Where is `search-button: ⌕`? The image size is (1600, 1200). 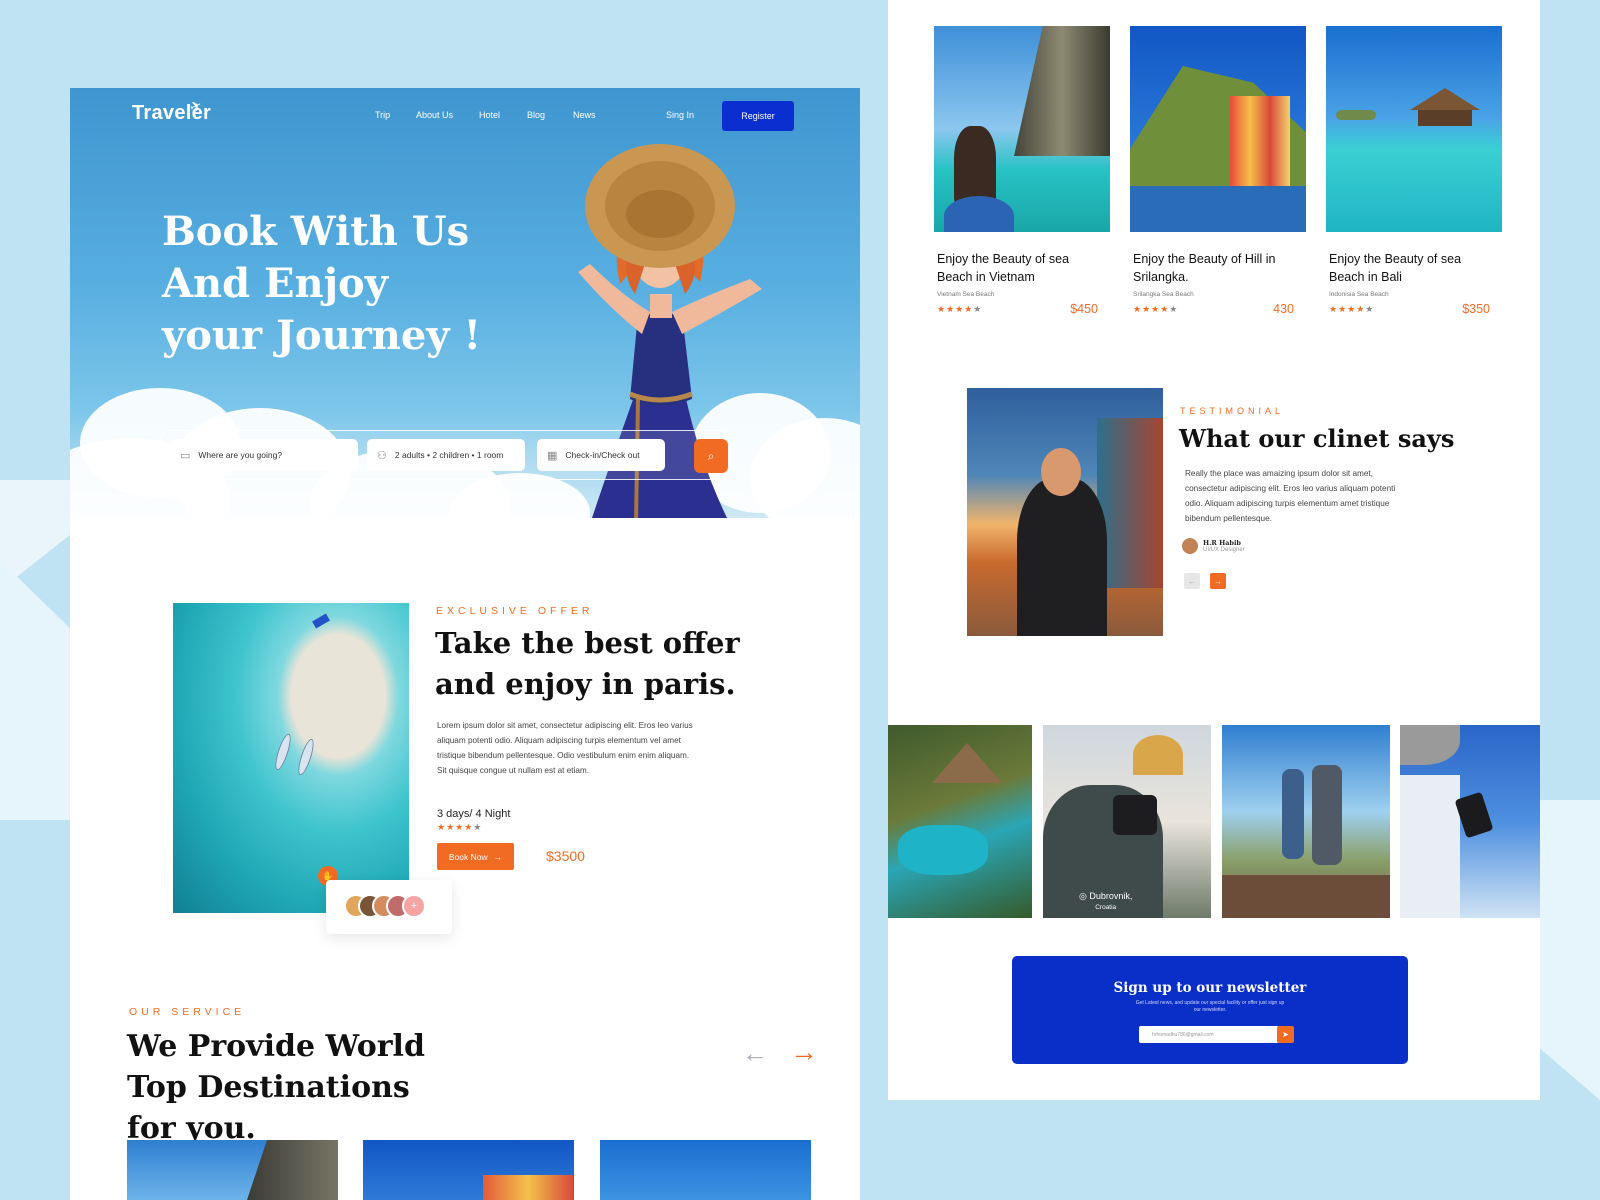 search-button: ⌕ is located at coordinates (711, 456).